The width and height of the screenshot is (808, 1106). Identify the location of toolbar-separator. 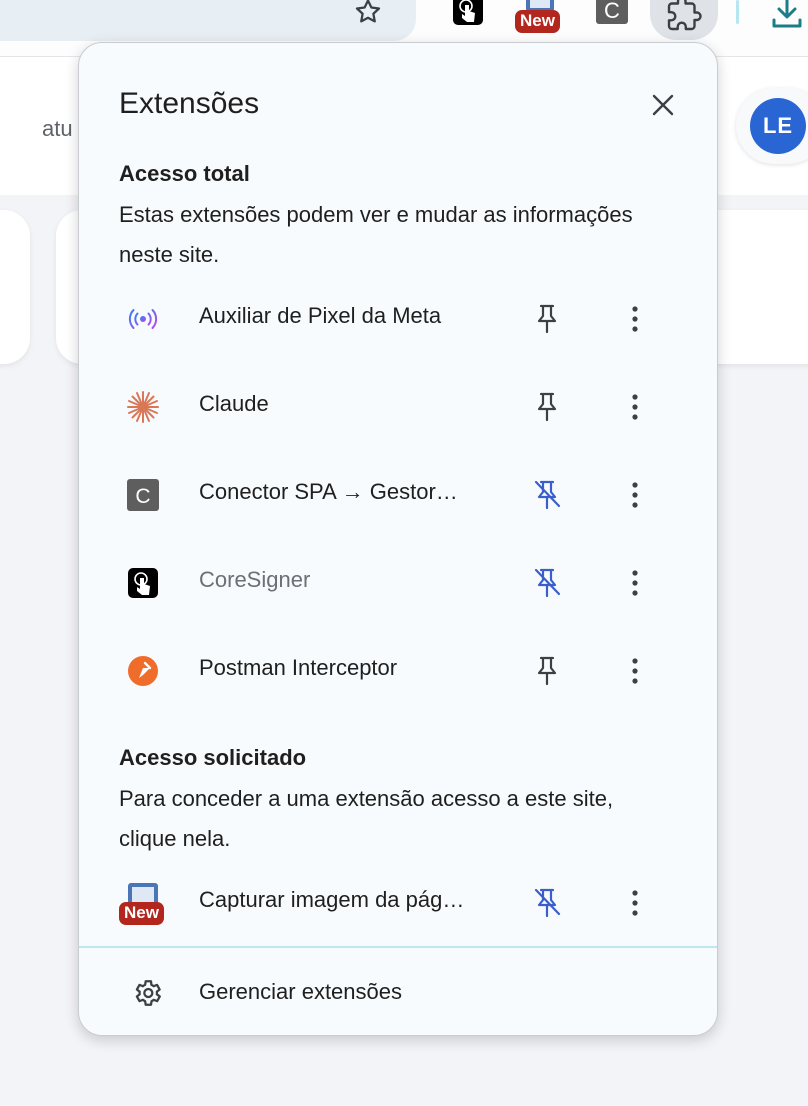
(737, 12).